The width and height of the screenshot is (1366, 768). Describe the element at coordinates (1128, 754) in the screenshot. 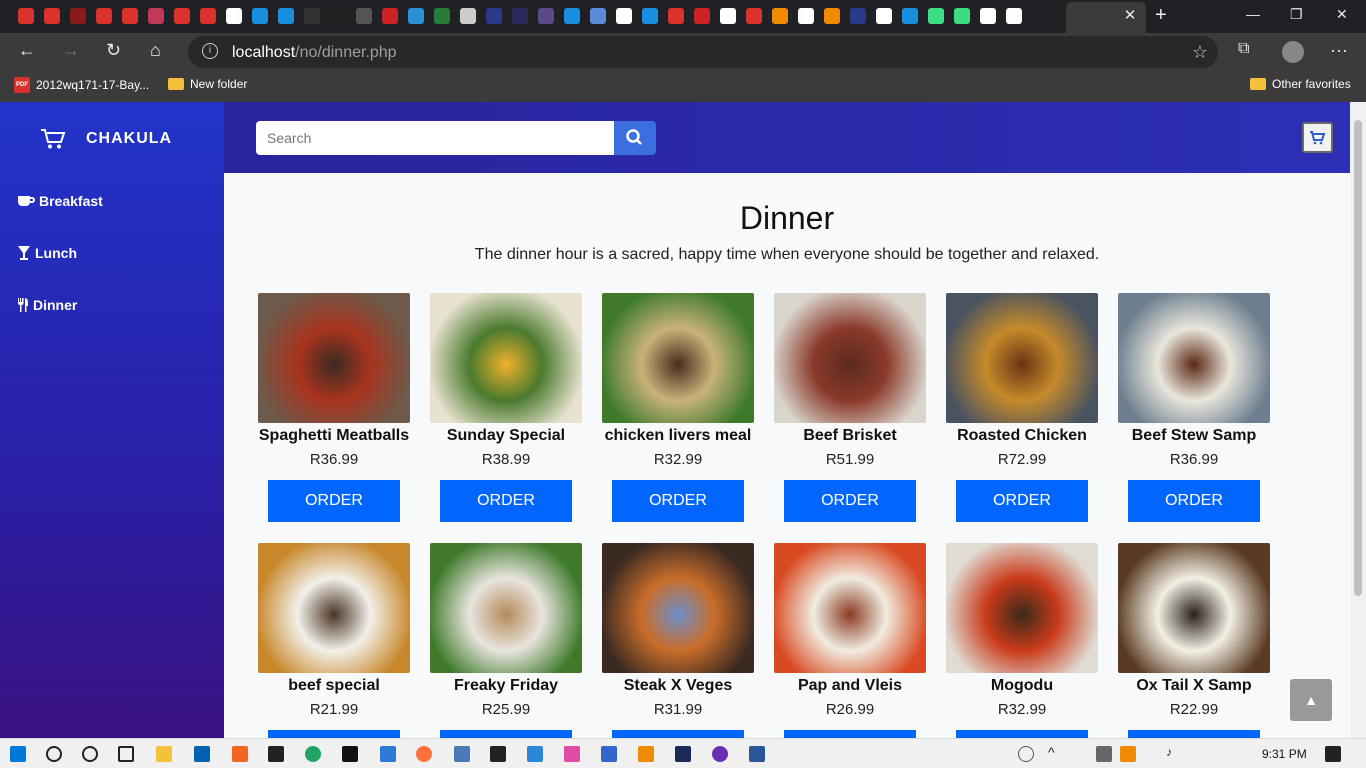

I see `vlc-tray-icon` at that location.